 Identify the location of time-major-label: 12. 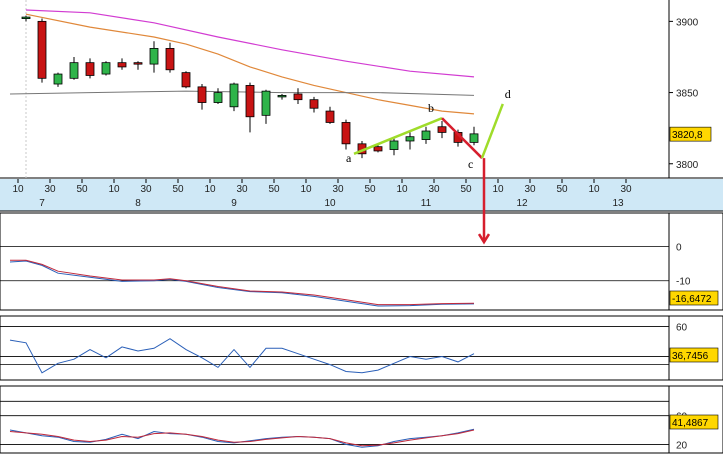
(522, 203).